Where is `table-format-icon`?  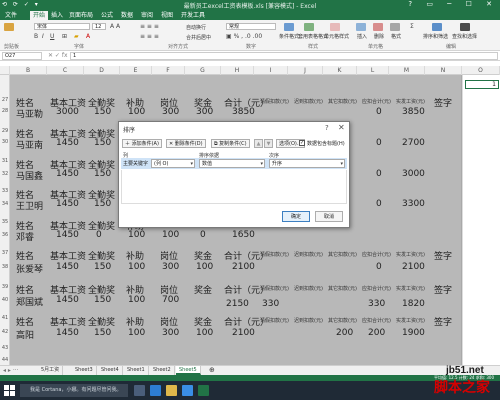
table-format-icon is located at coordinates (309, 27).